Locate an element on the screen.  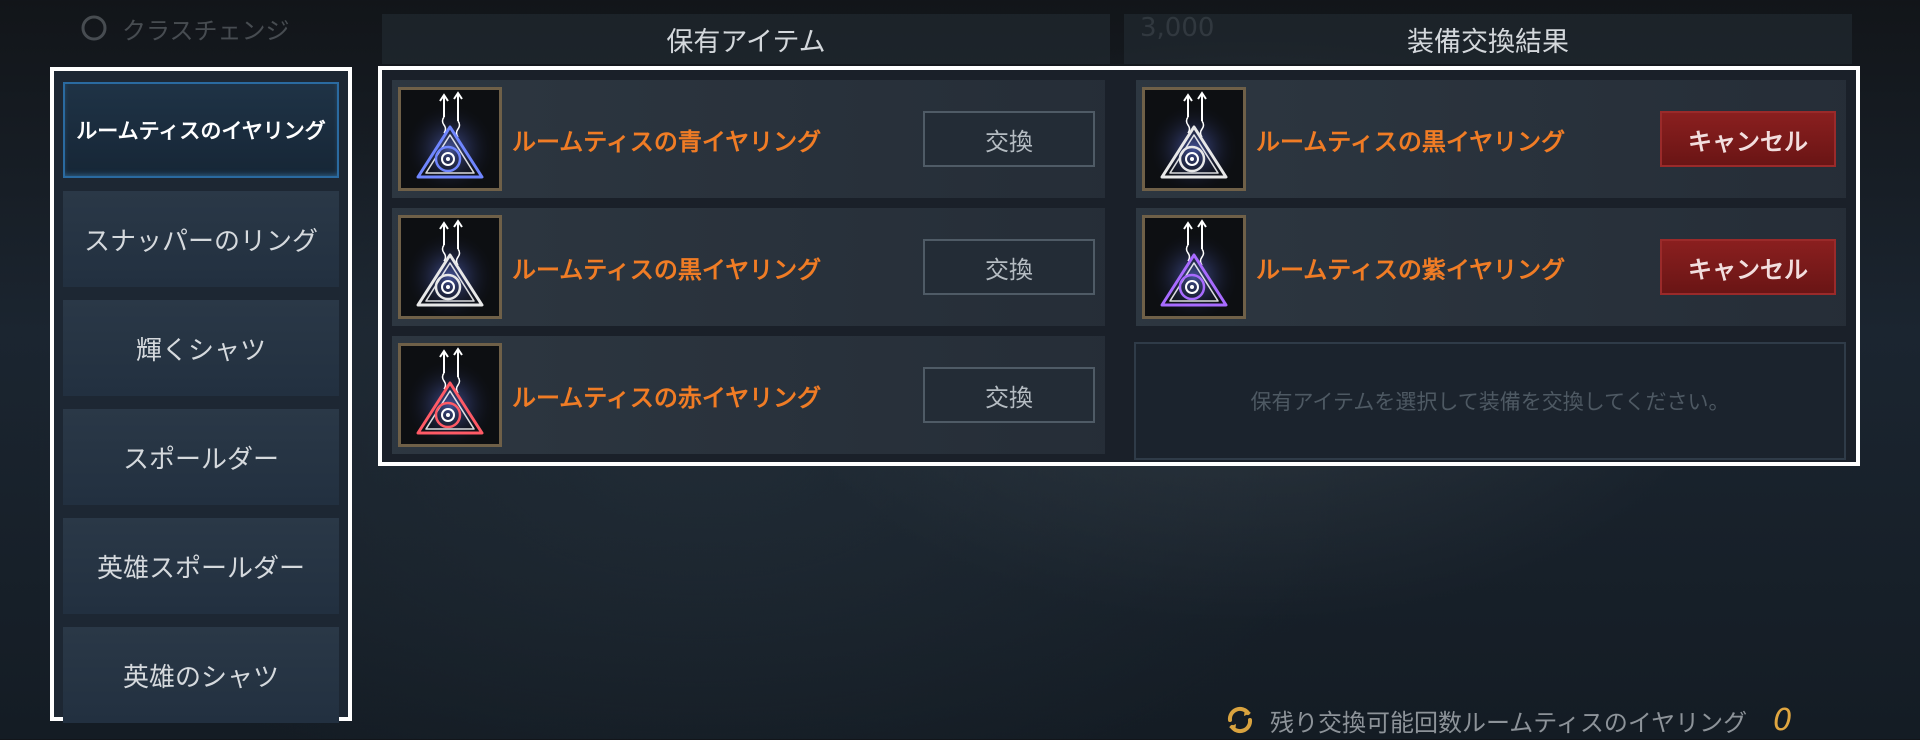
sidebar-item-shining-shirt: 輝くシャツ is located at coordinates (201, 348).